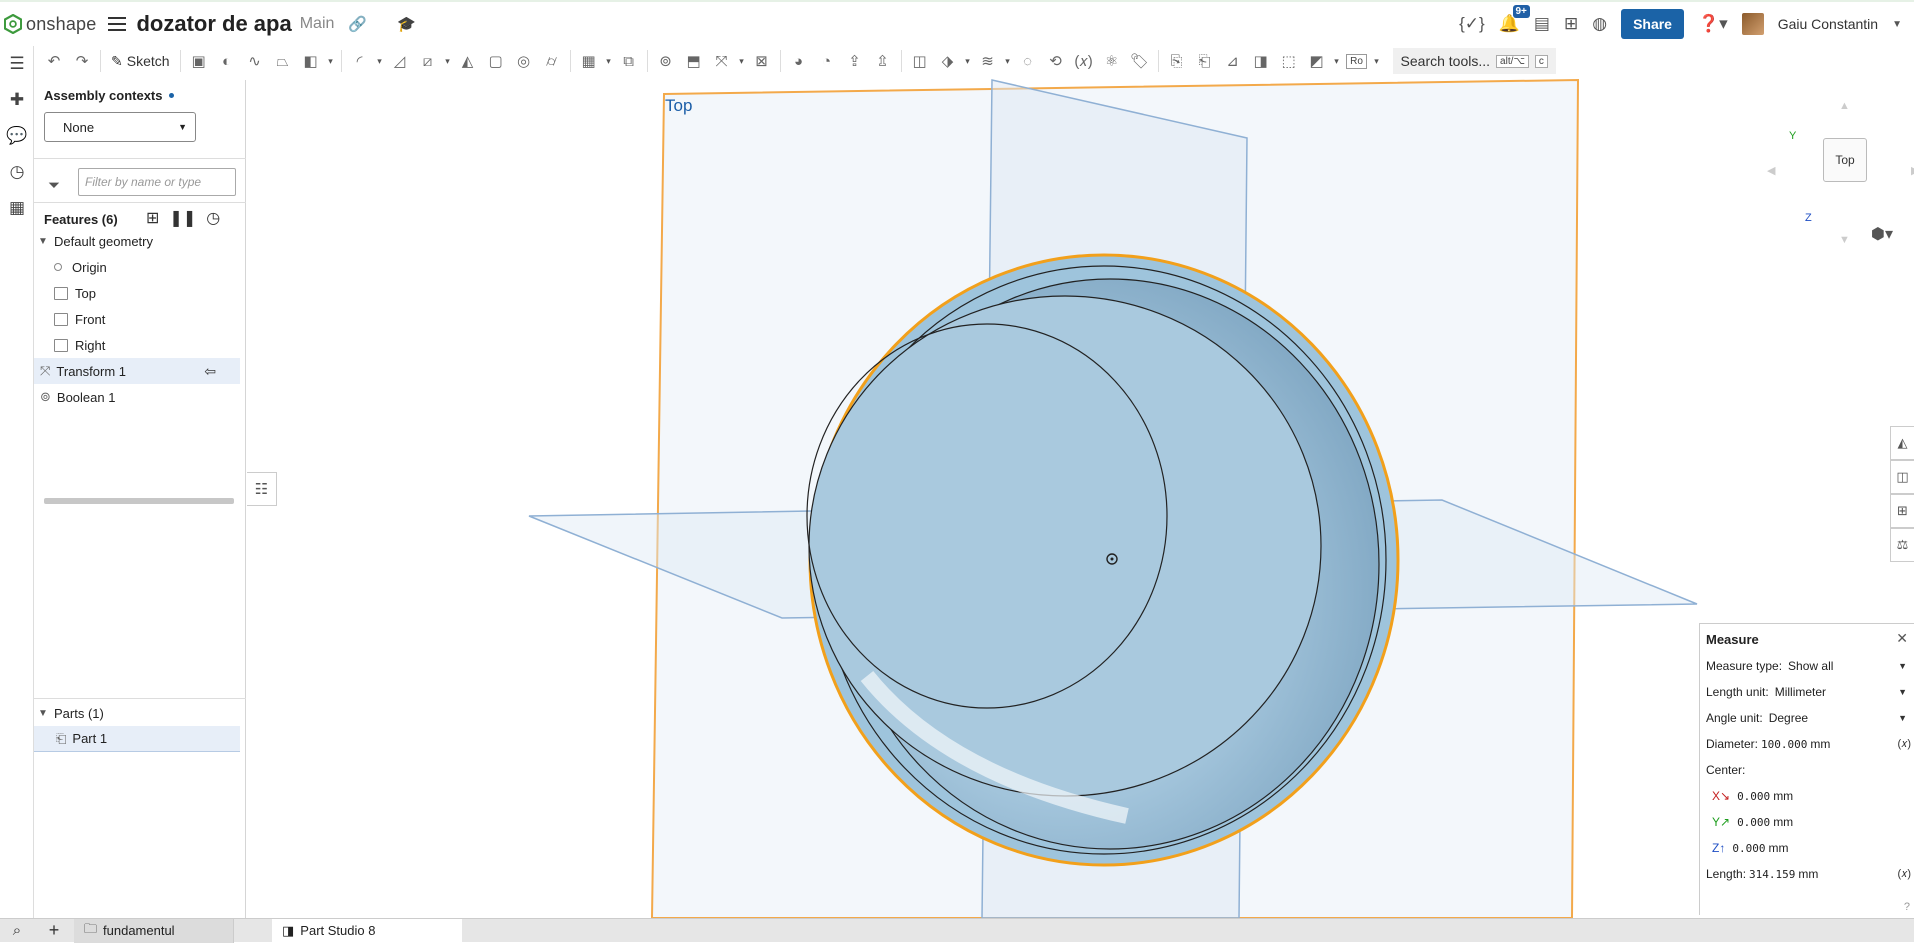 The height and width of the screenshot is (943, 1914). Describe the element at coordinates (17, 172) in the screenshot. I see `history-icon: ◷` at that location.